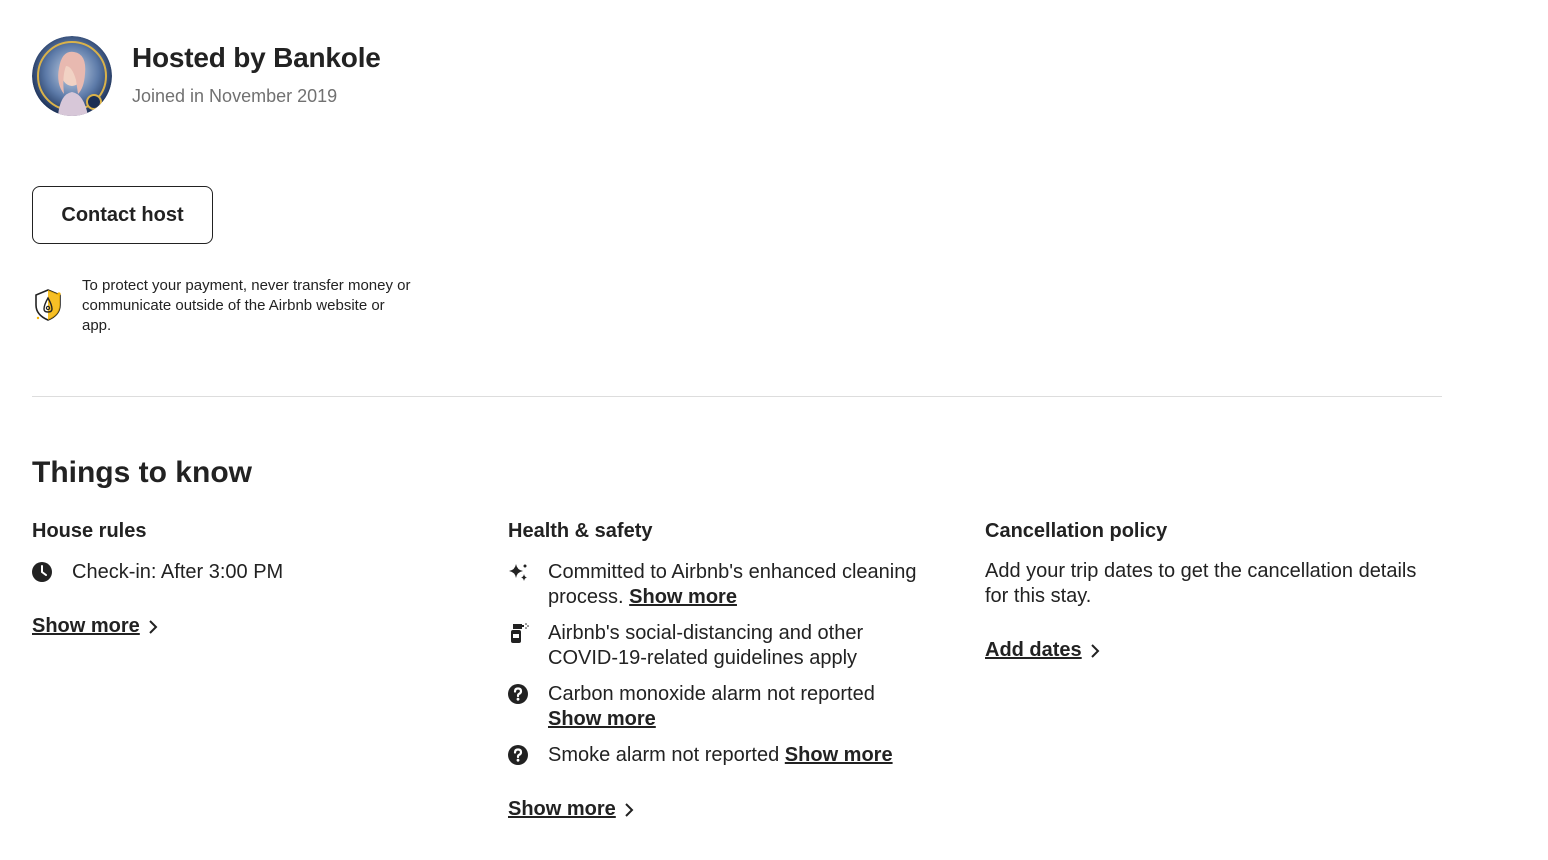 Image resolution: width=1548 pixels, height=860 pixels. What do you see at coordinates (664, 755) in the screenshot?
I see `health-item-smoke-alarm-text: Smoke alarm not reported` at bounding box center [664, 755].